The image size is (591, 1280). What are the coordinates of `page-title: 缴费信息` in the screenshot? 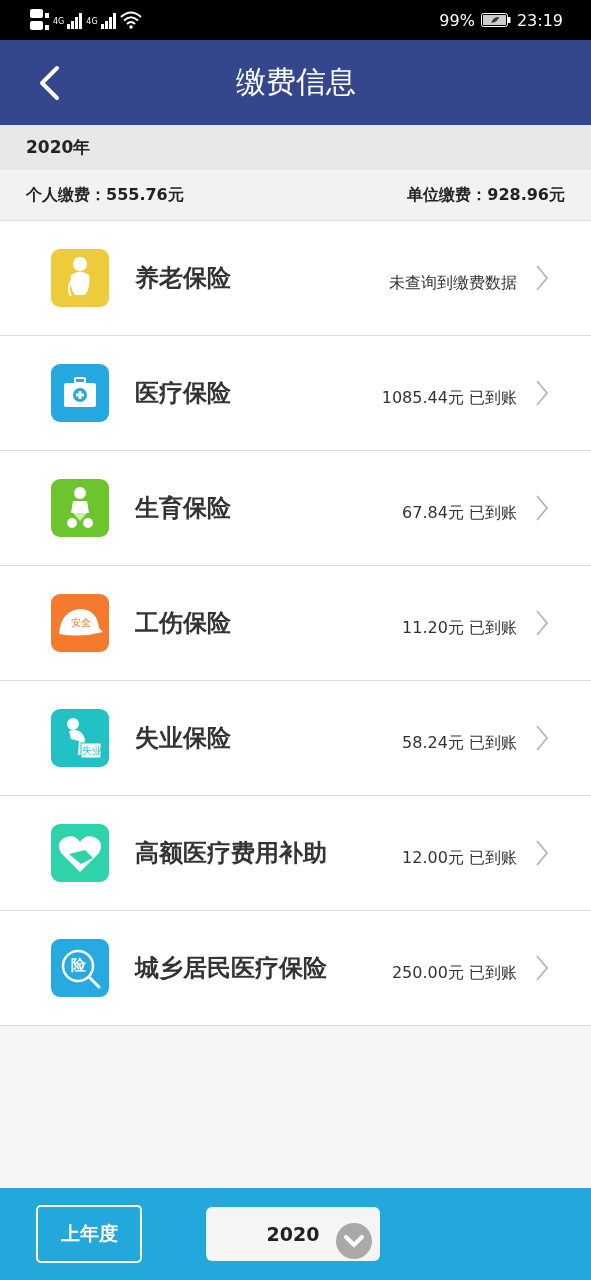 It's located at (295, 82).